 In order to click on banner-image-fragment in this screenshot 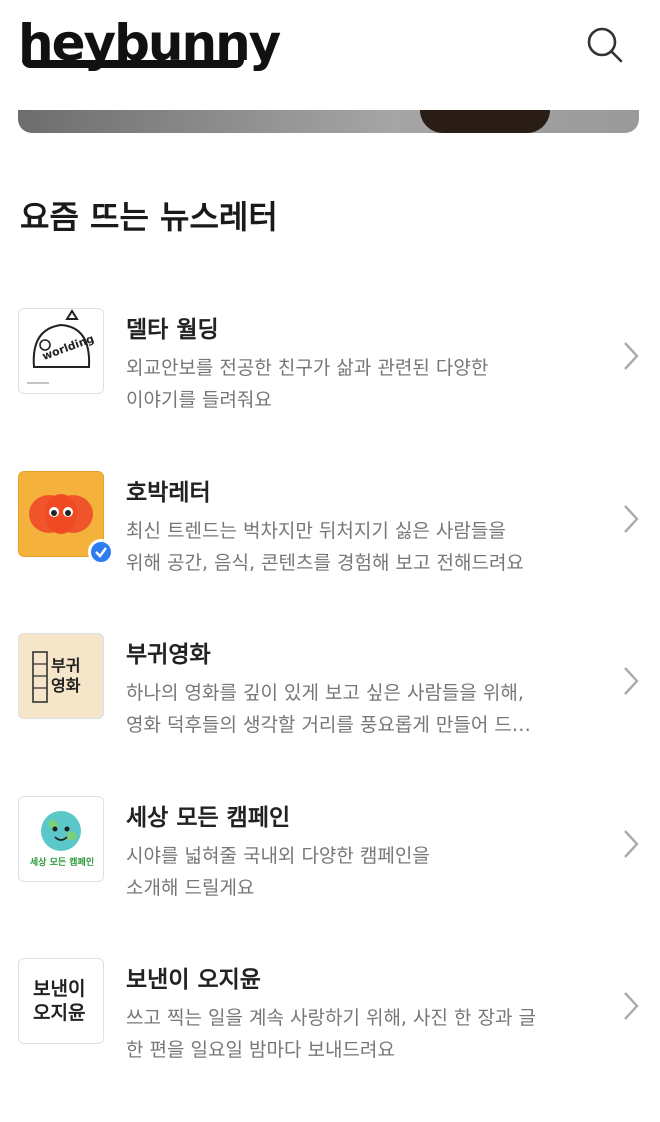, I will do `click(485, 121)`.